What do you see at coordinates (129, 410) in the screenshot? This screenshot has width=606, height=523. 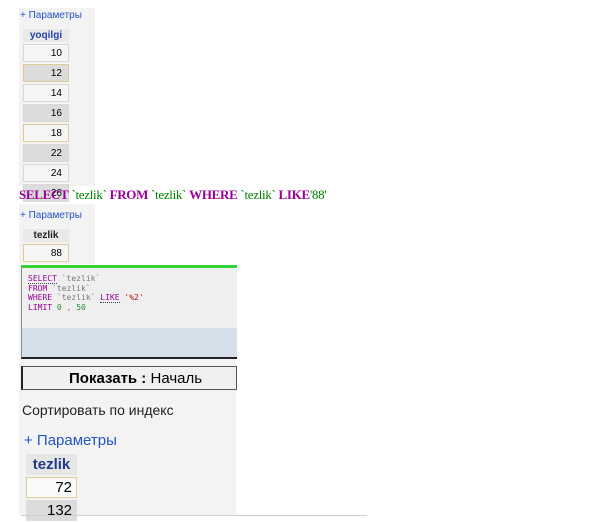 I see `sort-by-index-label: Сортировать по индекс` at bounding box center [129, 410].